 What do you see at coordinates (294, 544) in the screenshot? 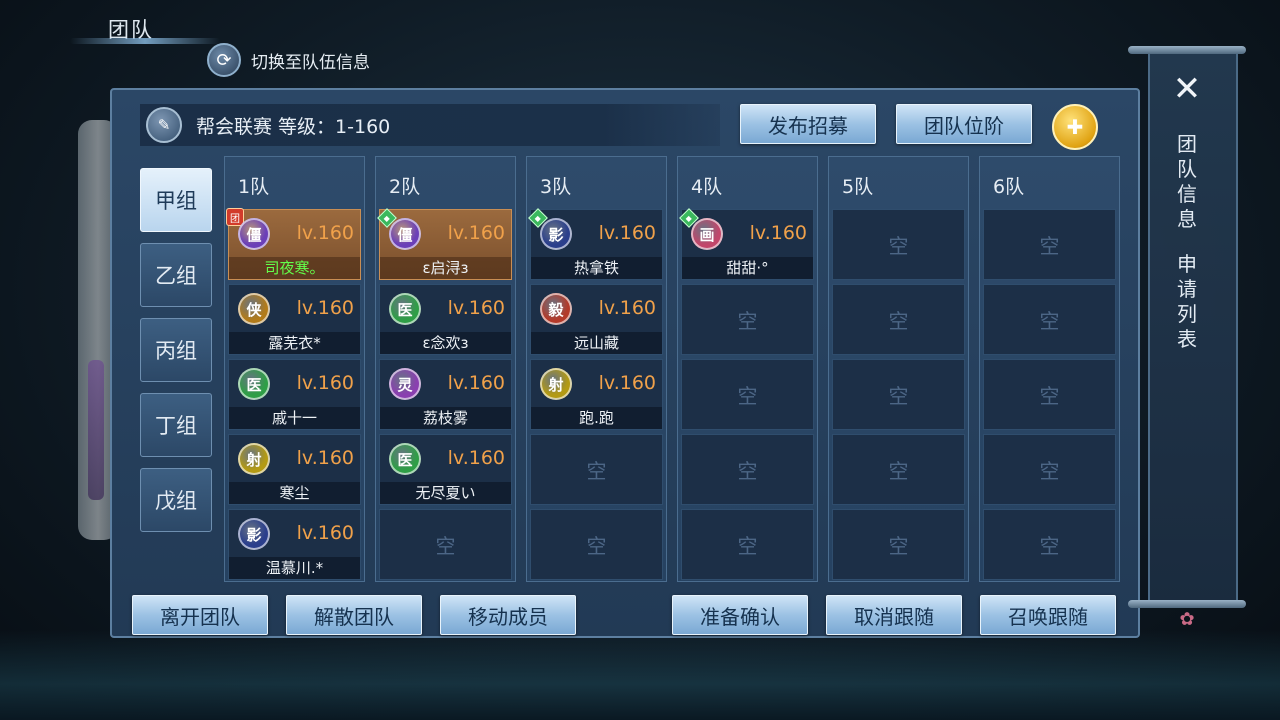
I see `member-slot: 影 lv.160 温慕川.*` at bounding box center [294, 544].